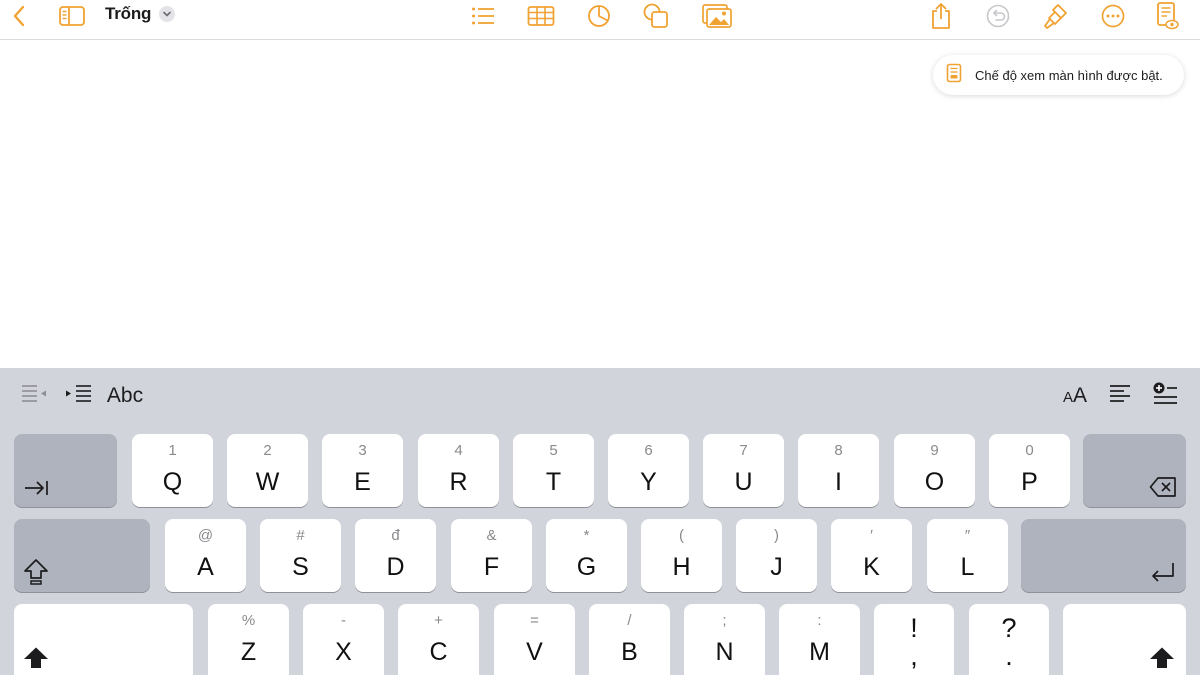  I want to click on key-h: (H, so click(681, 555).